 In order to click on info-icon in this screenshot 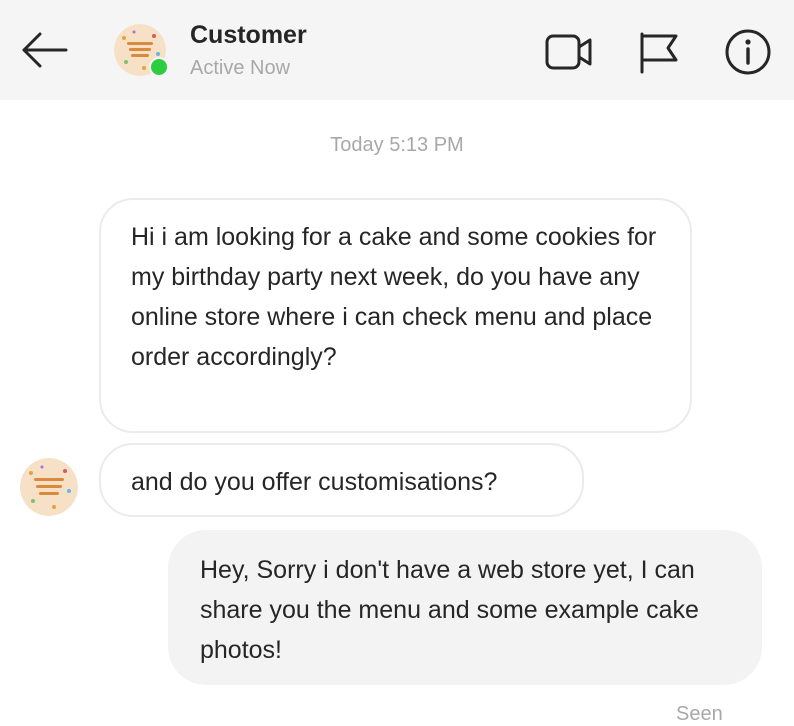, I will do `click(748, 52)`.